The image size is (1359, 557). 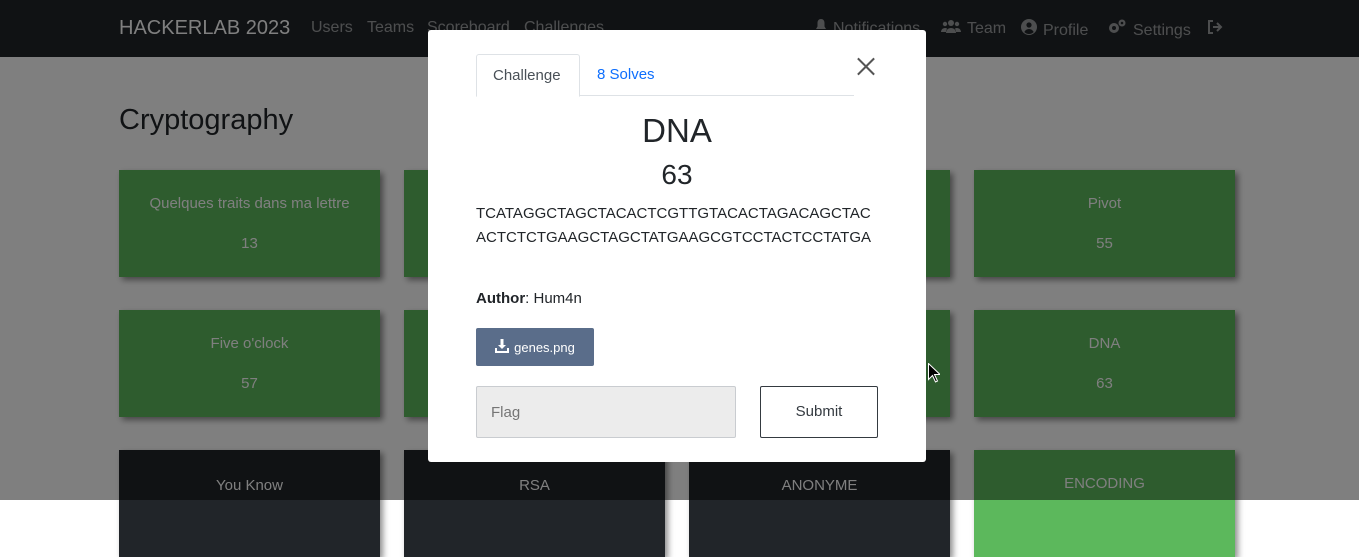 What do you see at coordinates (502, 347) in the screenshot?
I see `download-icon` at bounding box center [502, 347].